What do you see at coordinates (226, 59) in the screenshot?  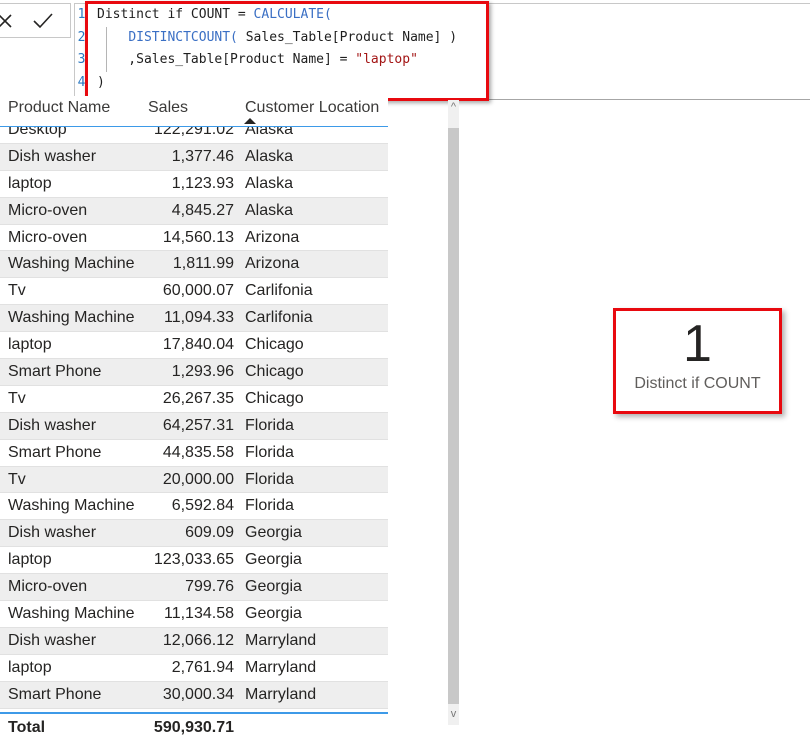 I see `code-token: ,Sales_Table[Product Name] =` at bounding box center [226, 59].